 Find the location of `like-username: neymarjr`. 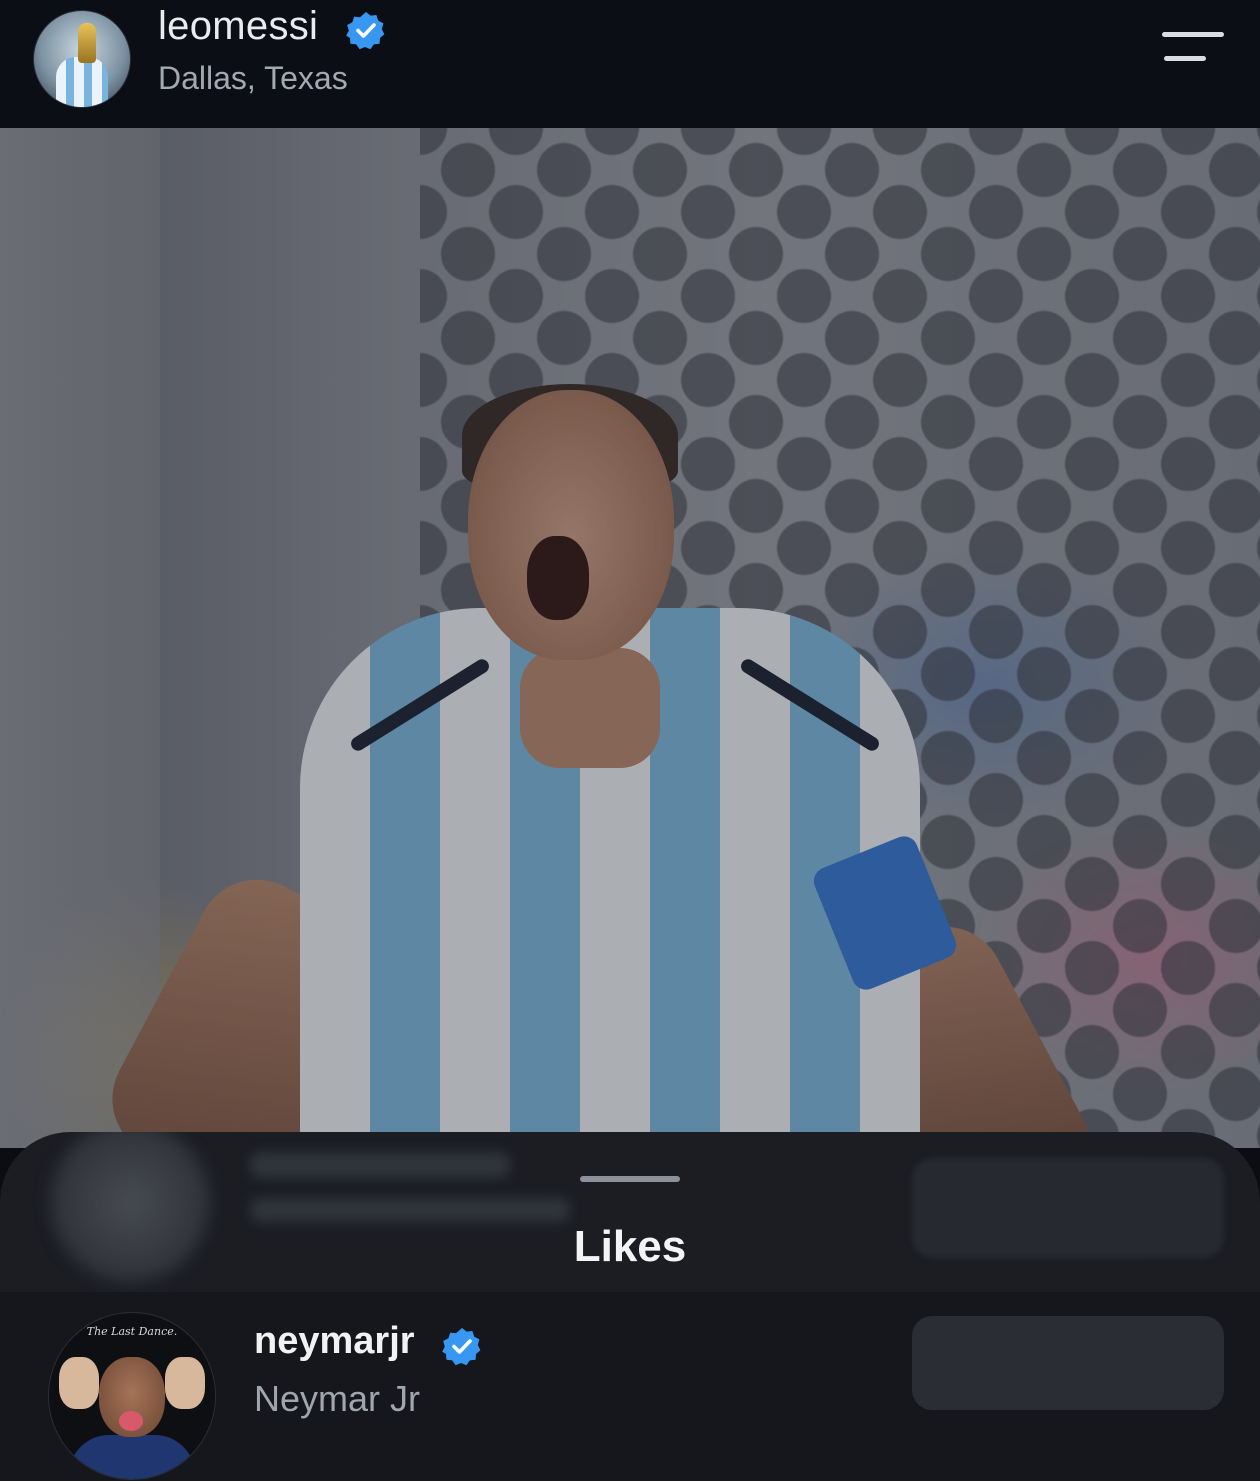

like-username: neymarjr is located at coordinates (334, 1341).